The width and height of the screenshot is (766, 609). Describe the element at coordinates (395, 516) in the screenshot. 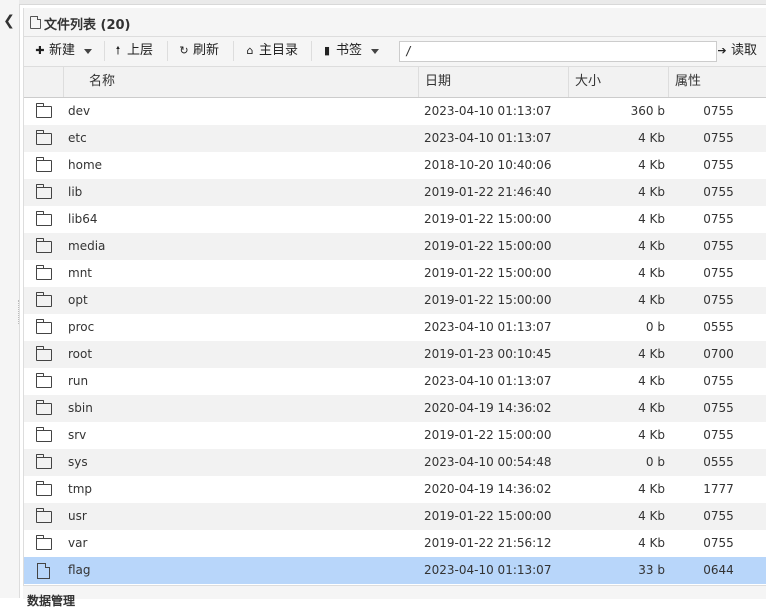

I see `table-row: usr 2019-01-22 15:00:00 4 Kb 0755` at that location.